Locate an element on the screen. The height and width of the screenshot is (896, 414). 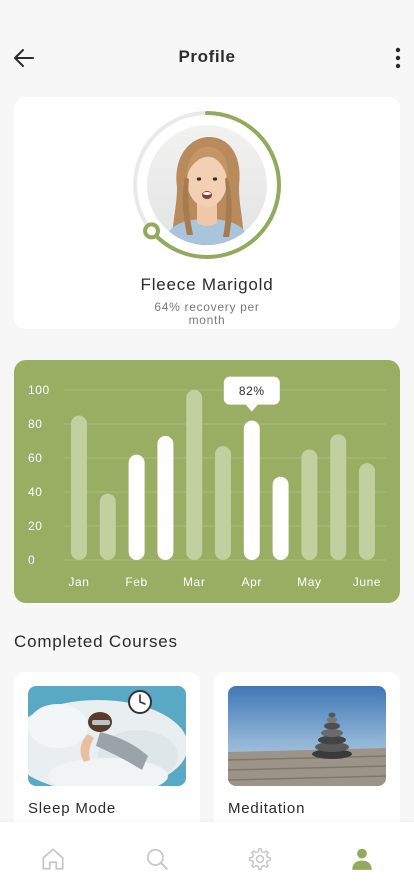
meditation-image is located at coordinates (307, 736).